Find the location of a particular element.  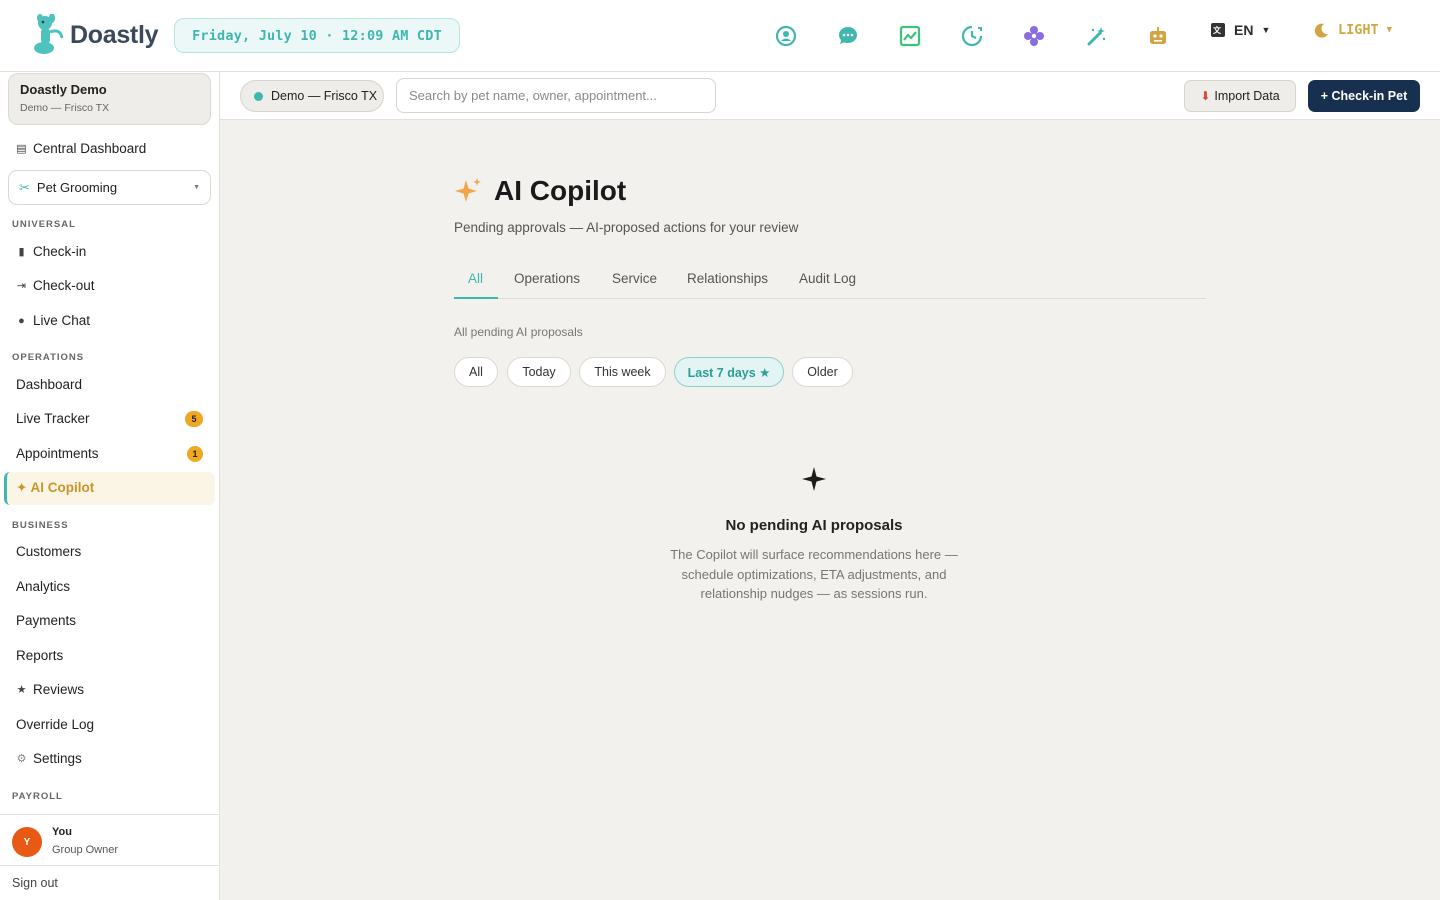

section-label-universal: UNIVERSAL is located at coordinates (44, 224).